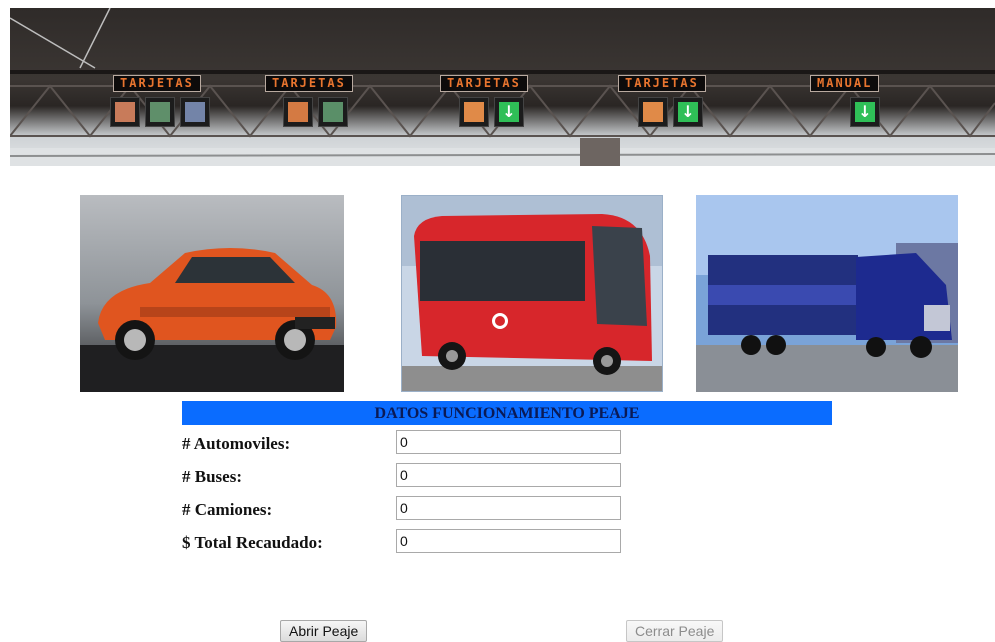 This screenshot has height=642, width=995. Describe the element at coordinates (845, 83) in the screenshot. I see `lane-sign: MANUAL` at that location.